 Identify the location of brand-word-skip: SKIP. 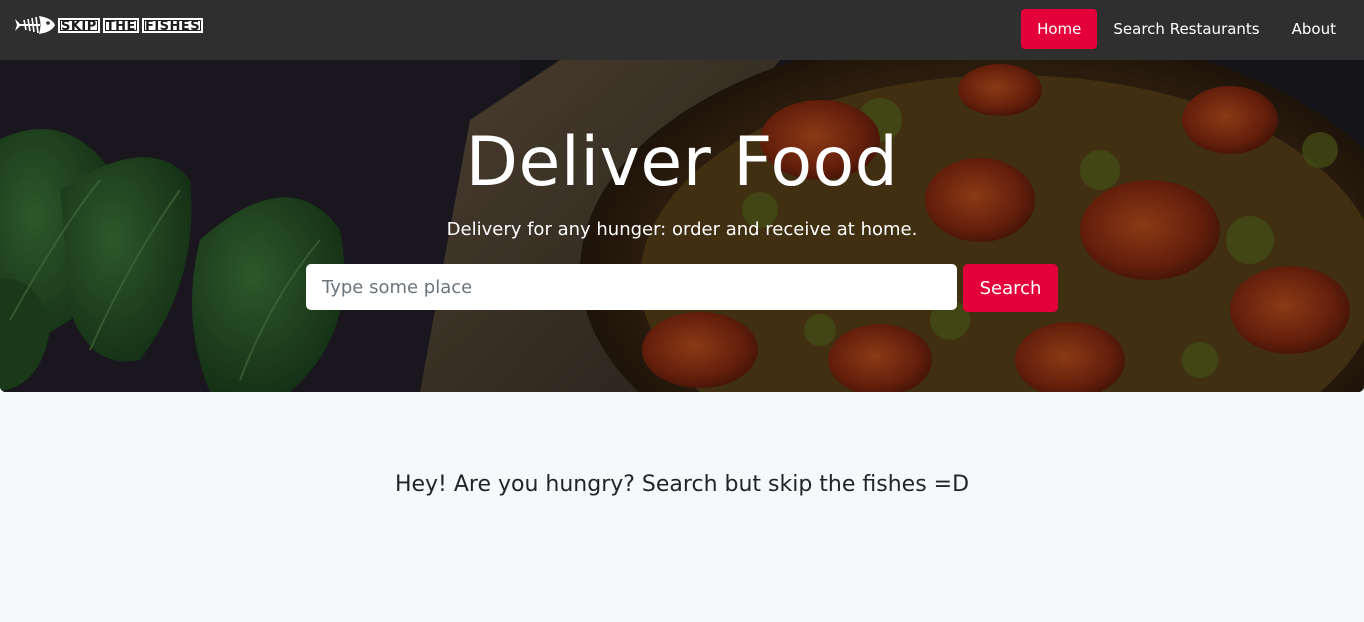
(79, 25).